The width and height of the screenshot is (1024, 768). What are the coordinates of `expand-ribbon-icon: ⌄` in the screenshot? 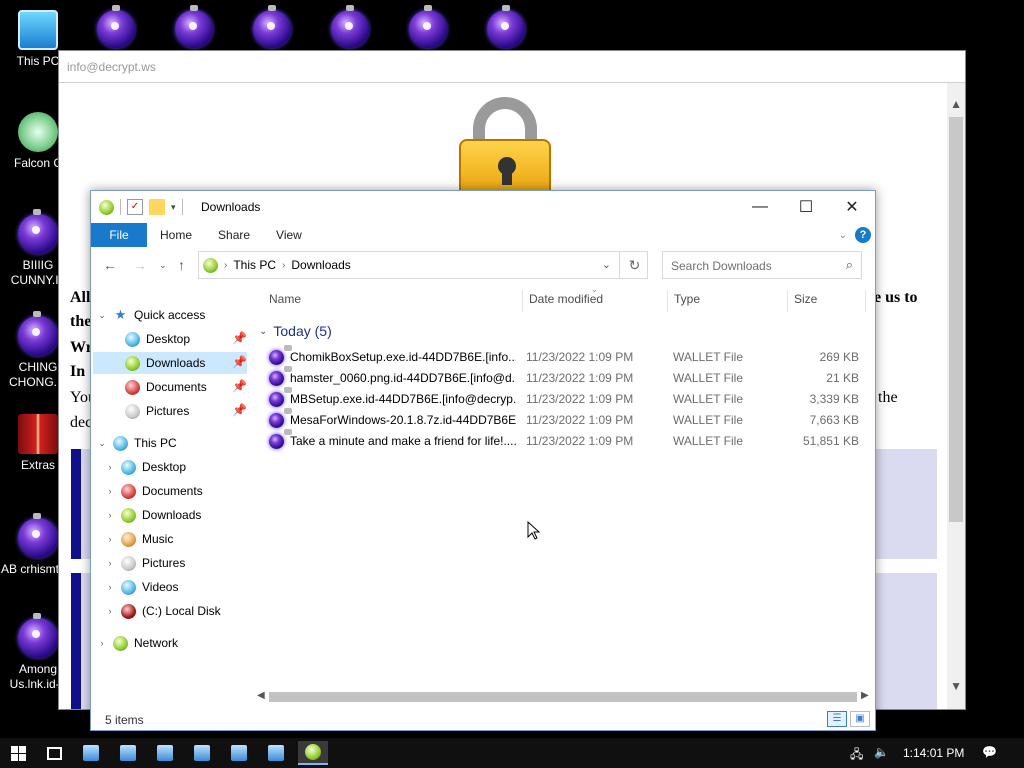 It's located at (843, 235).